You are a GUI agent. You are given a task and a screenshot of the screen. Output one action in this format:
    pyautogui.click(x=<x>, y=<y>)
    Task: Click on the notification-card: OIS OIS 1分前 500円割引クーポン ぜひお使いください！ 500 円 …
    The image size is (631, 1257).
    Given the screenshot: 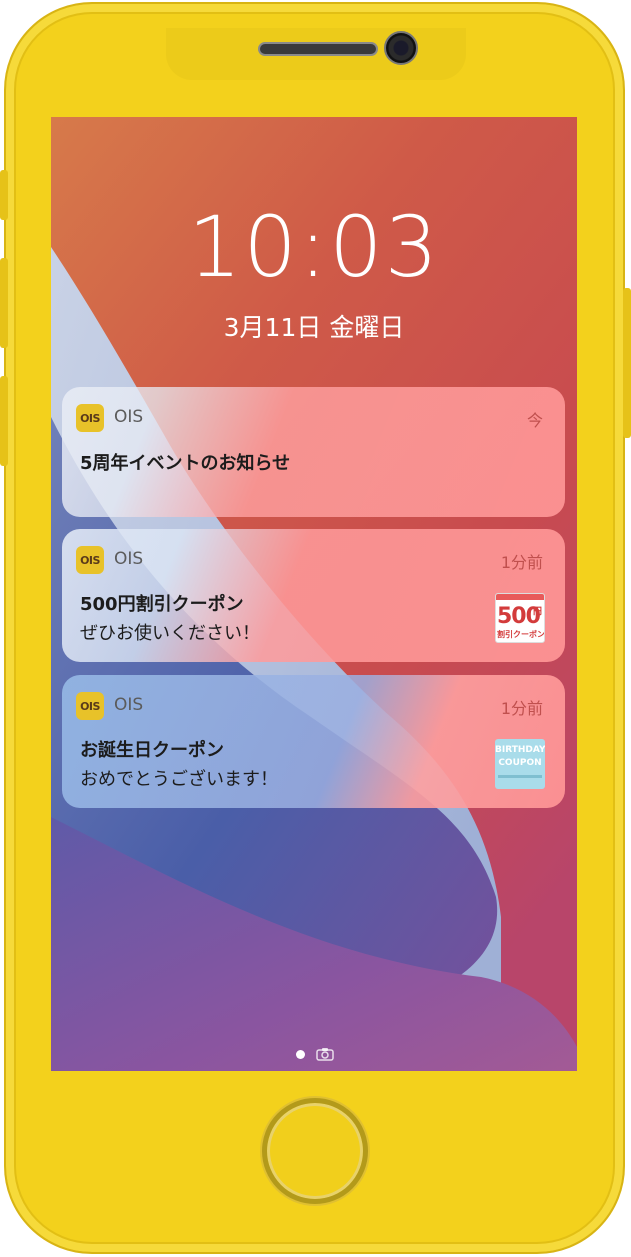 What is the action you would take?
    pyautogui.click(x=313, y=595)
    